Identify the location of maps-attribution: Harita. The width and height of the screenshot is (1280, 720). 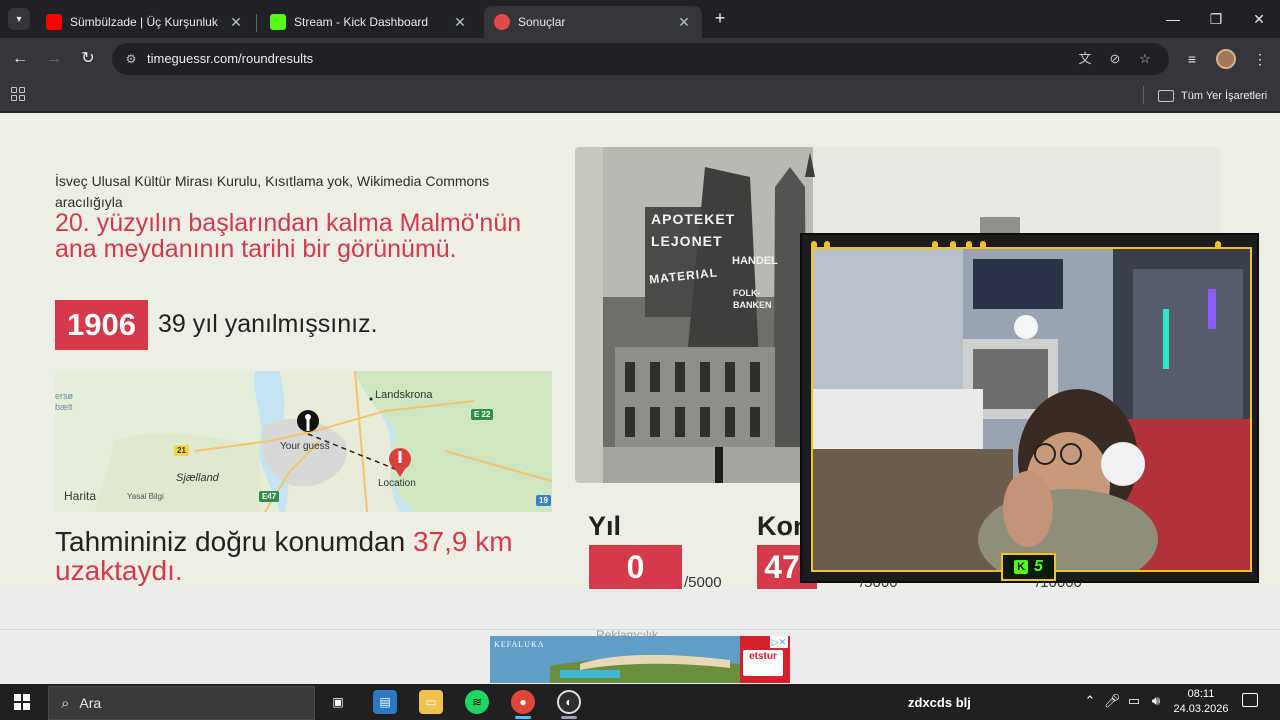
(80, 496).